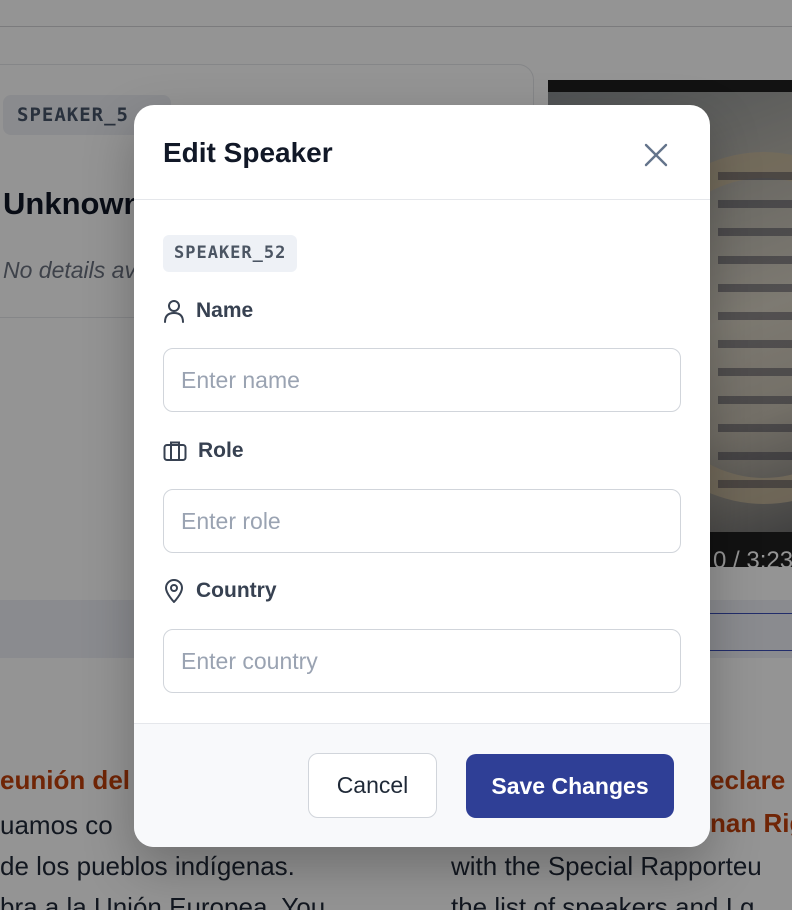  I want to click on close-icon, so click(656, 155).